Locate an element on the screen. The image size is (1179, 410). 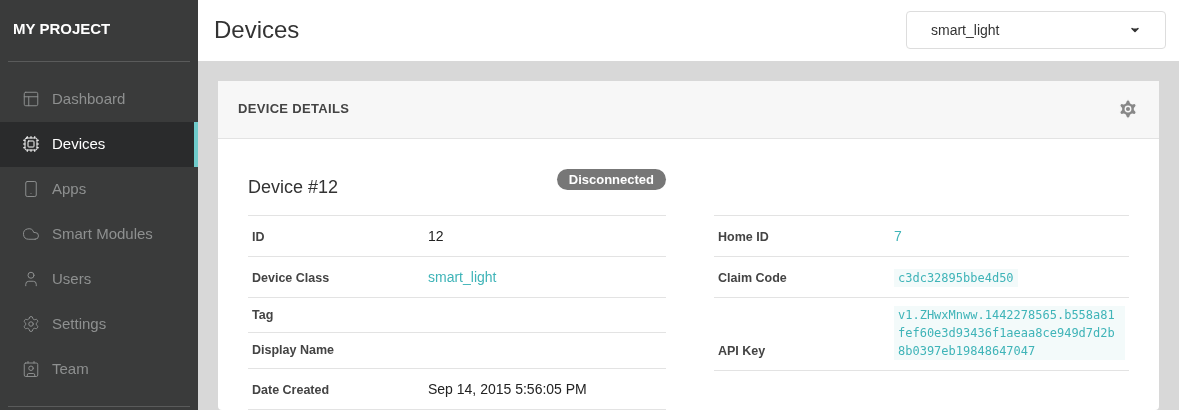
nav-item: Settings is located at coordinates (99, 324).